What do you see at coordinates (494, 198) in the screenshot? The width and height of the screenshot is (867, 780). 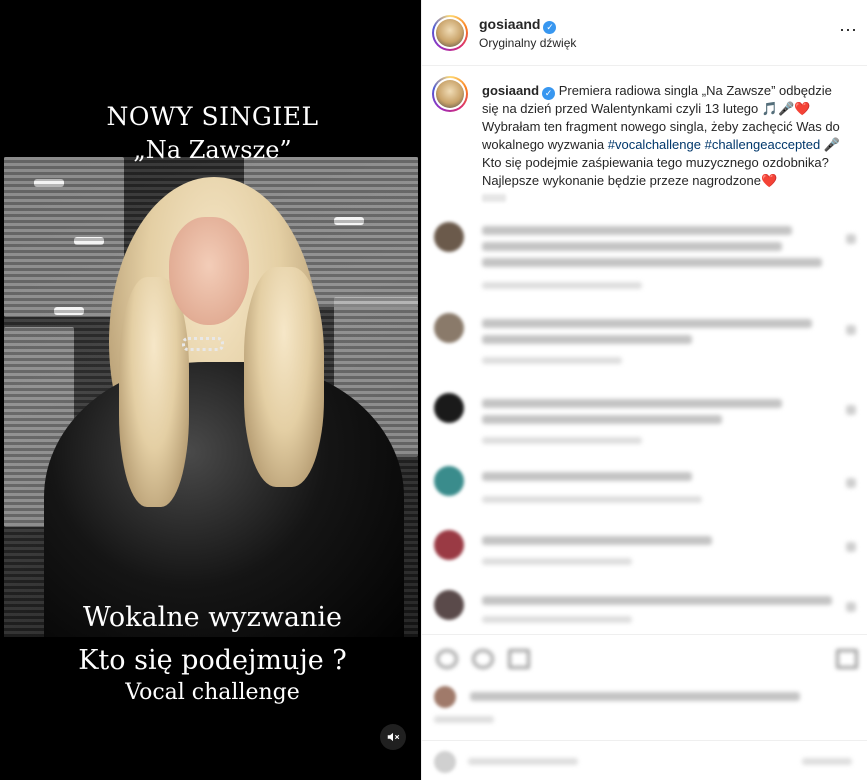 I see `caption-timestamp-blurred` at bounding box center [494, 198].